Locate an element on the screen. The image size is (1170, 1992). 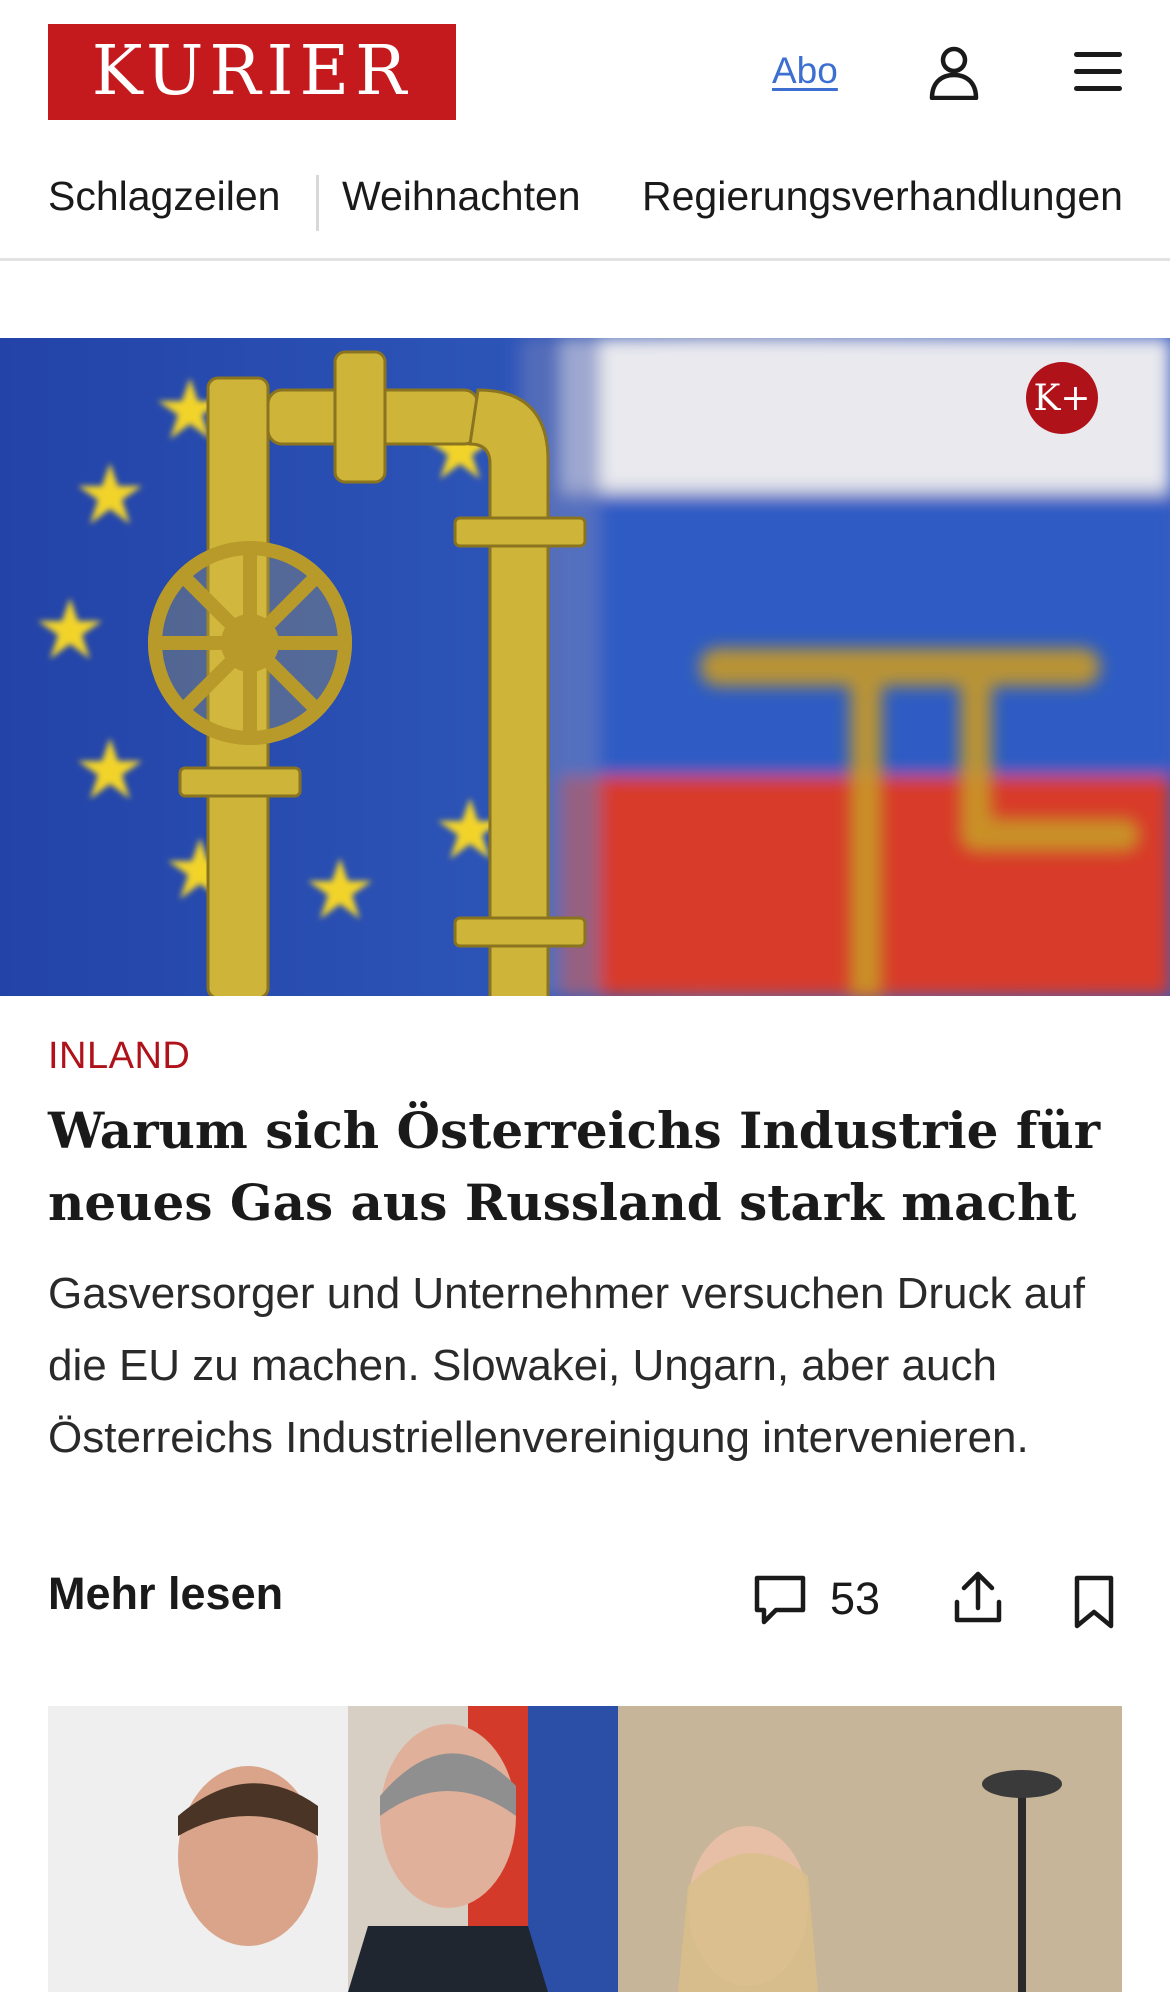
hamburger-menu-icon is located at coordinates (1098, 71).